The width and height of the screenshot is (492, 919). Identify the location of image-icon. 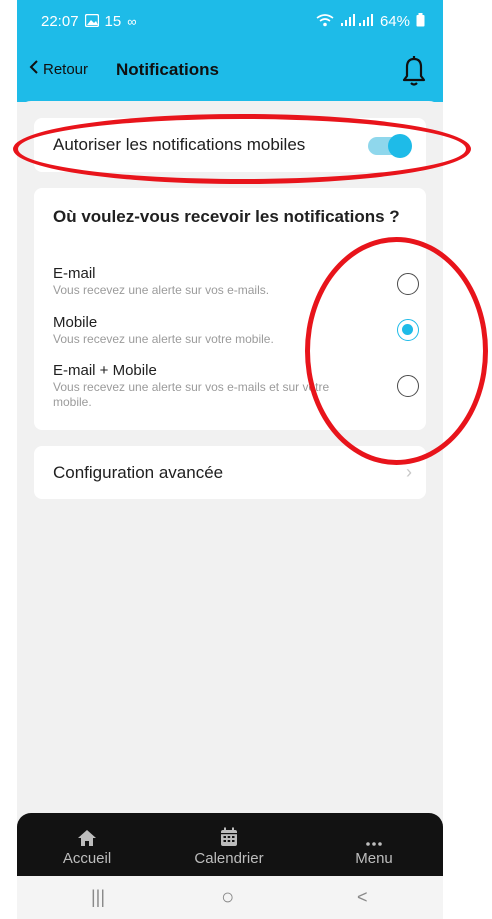
(91, 21).